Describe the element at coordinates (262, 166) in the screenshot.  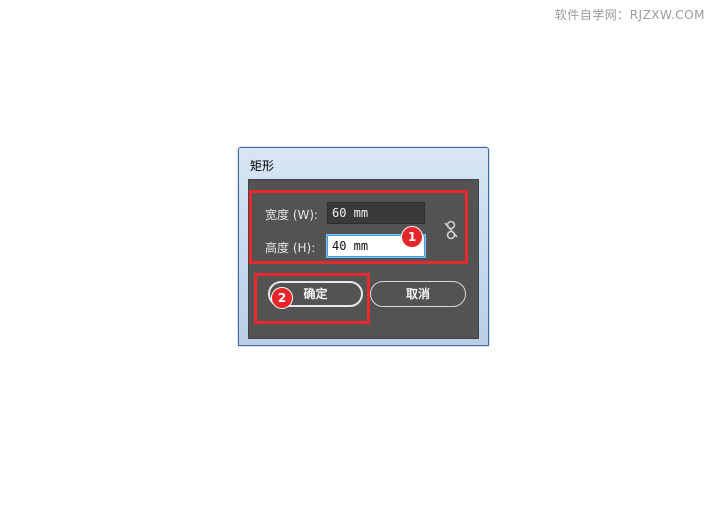
I see `dialog-title: 矩形` at that location.